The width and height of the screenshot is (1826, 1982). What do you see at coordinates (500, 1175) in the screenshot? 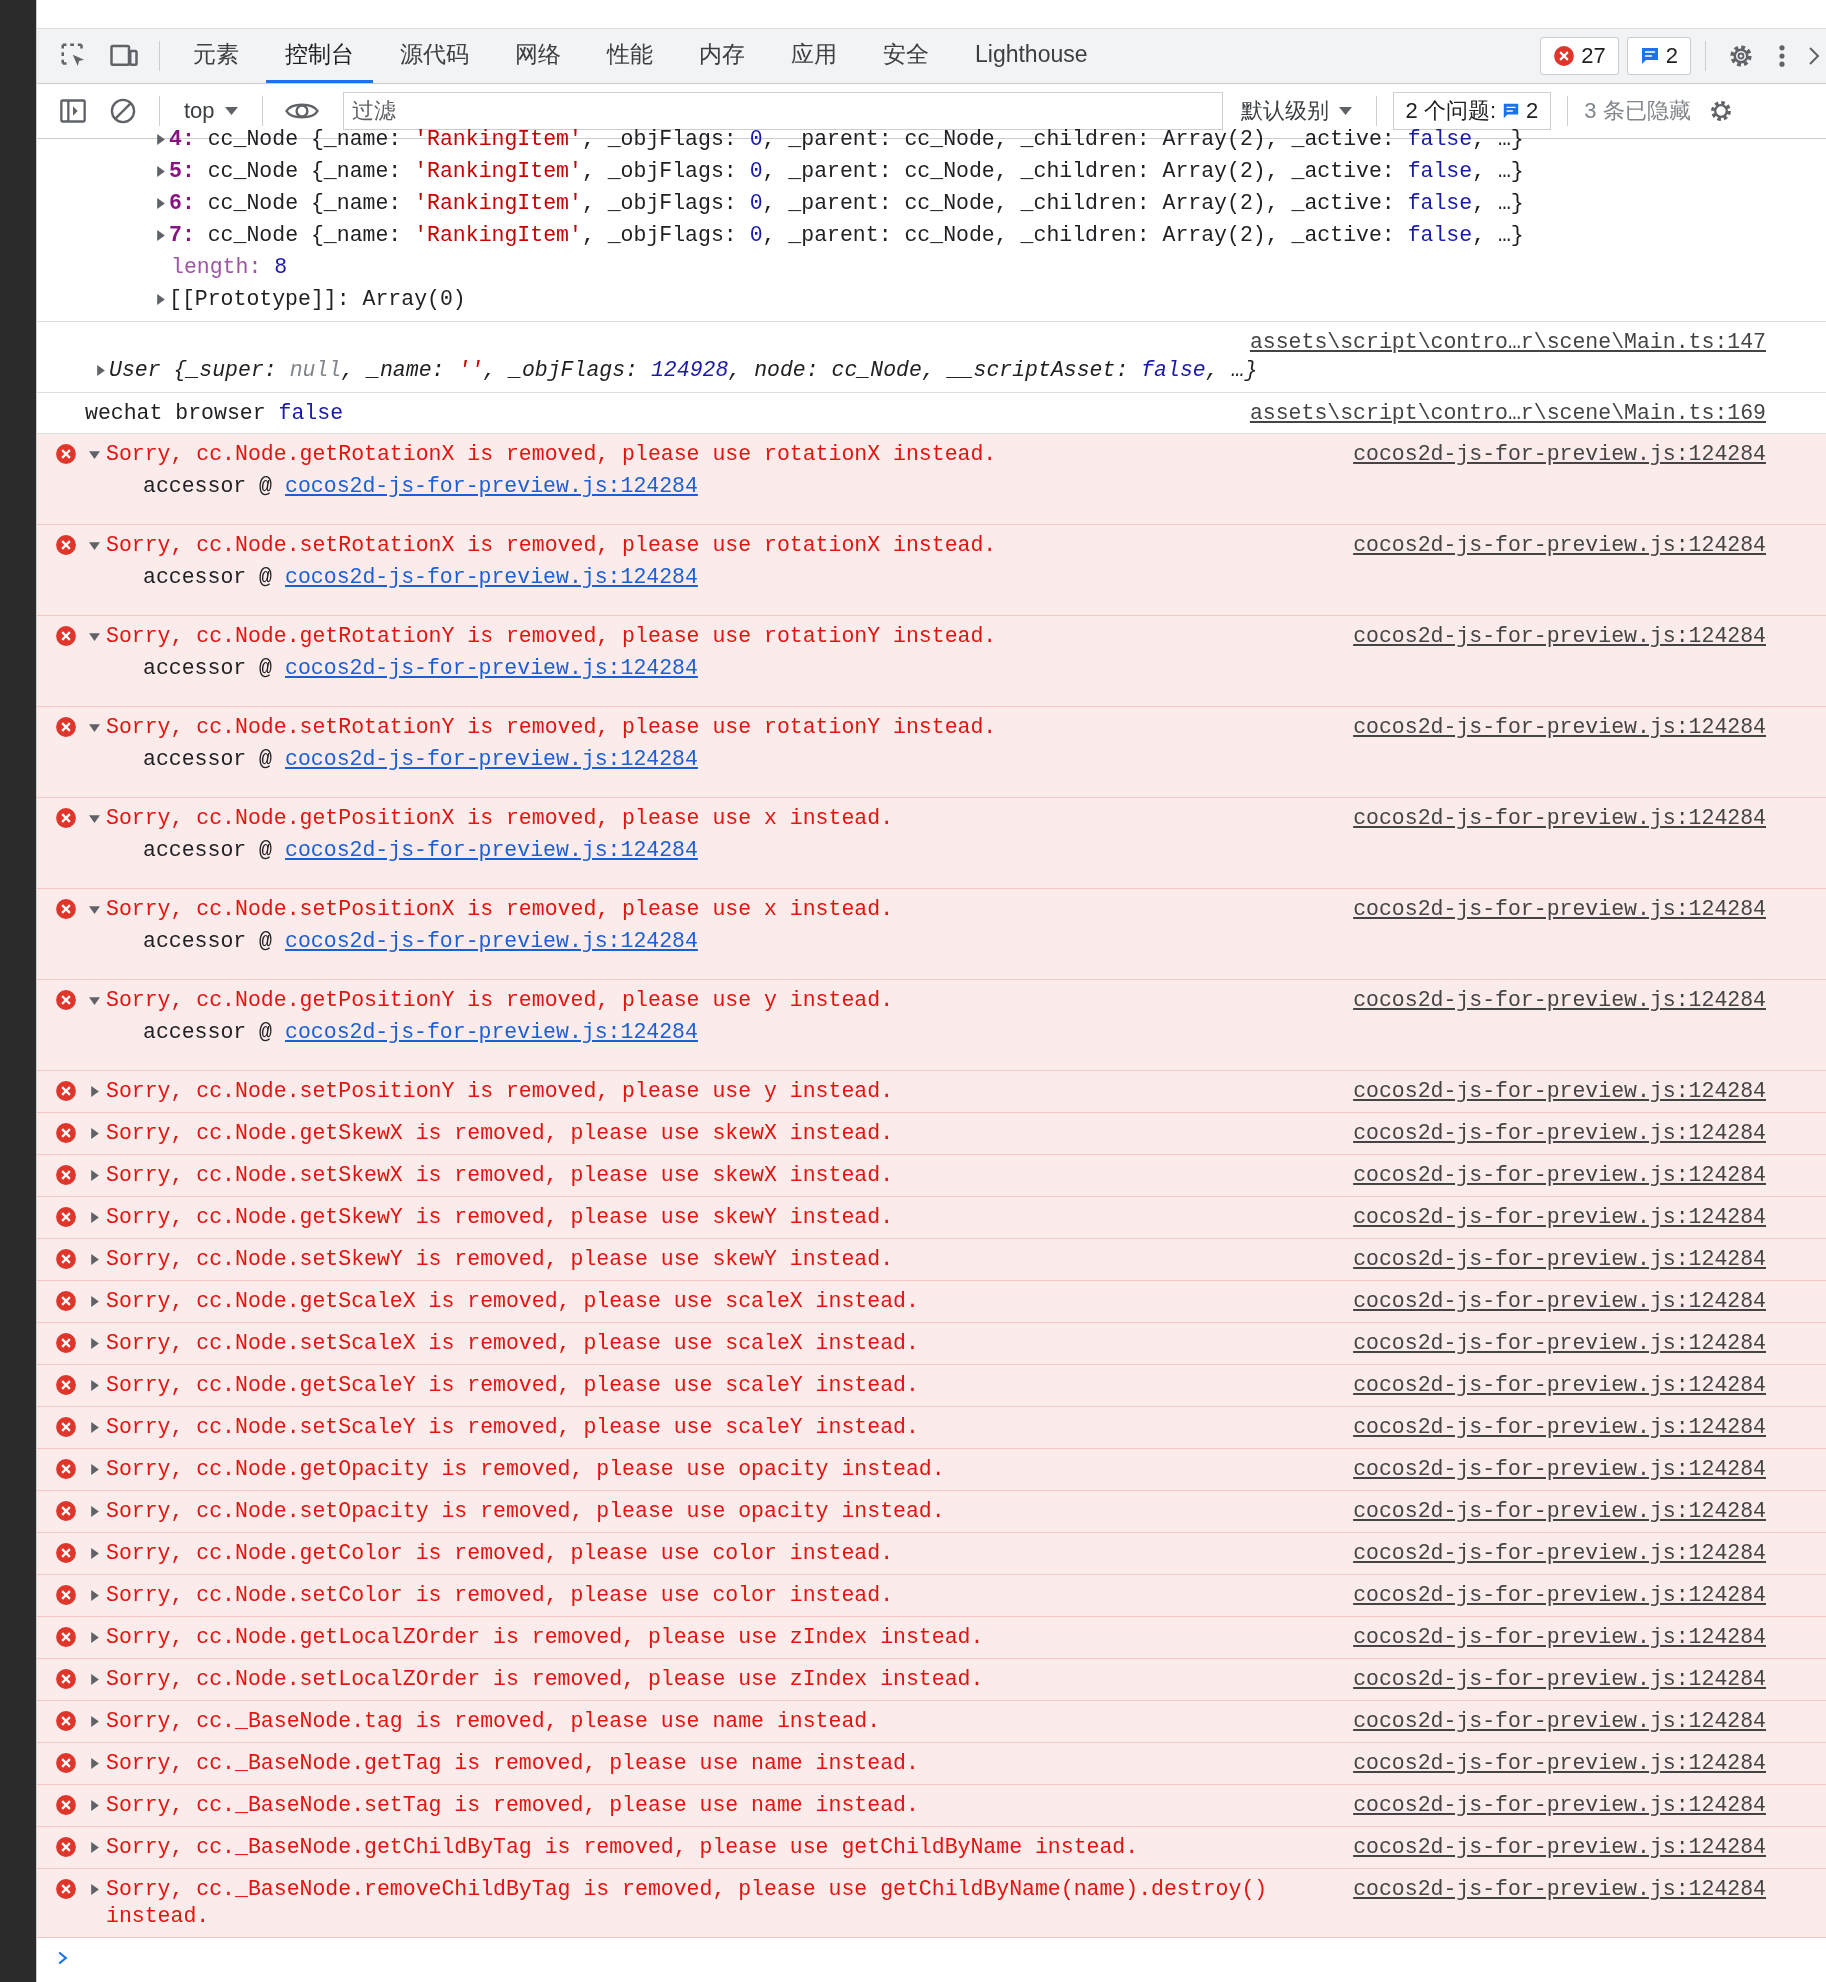
I see `error-message: Sorry, cc.Node.setSkewX is removed, please use skewX instead.` at bounding box center [500, 1175].